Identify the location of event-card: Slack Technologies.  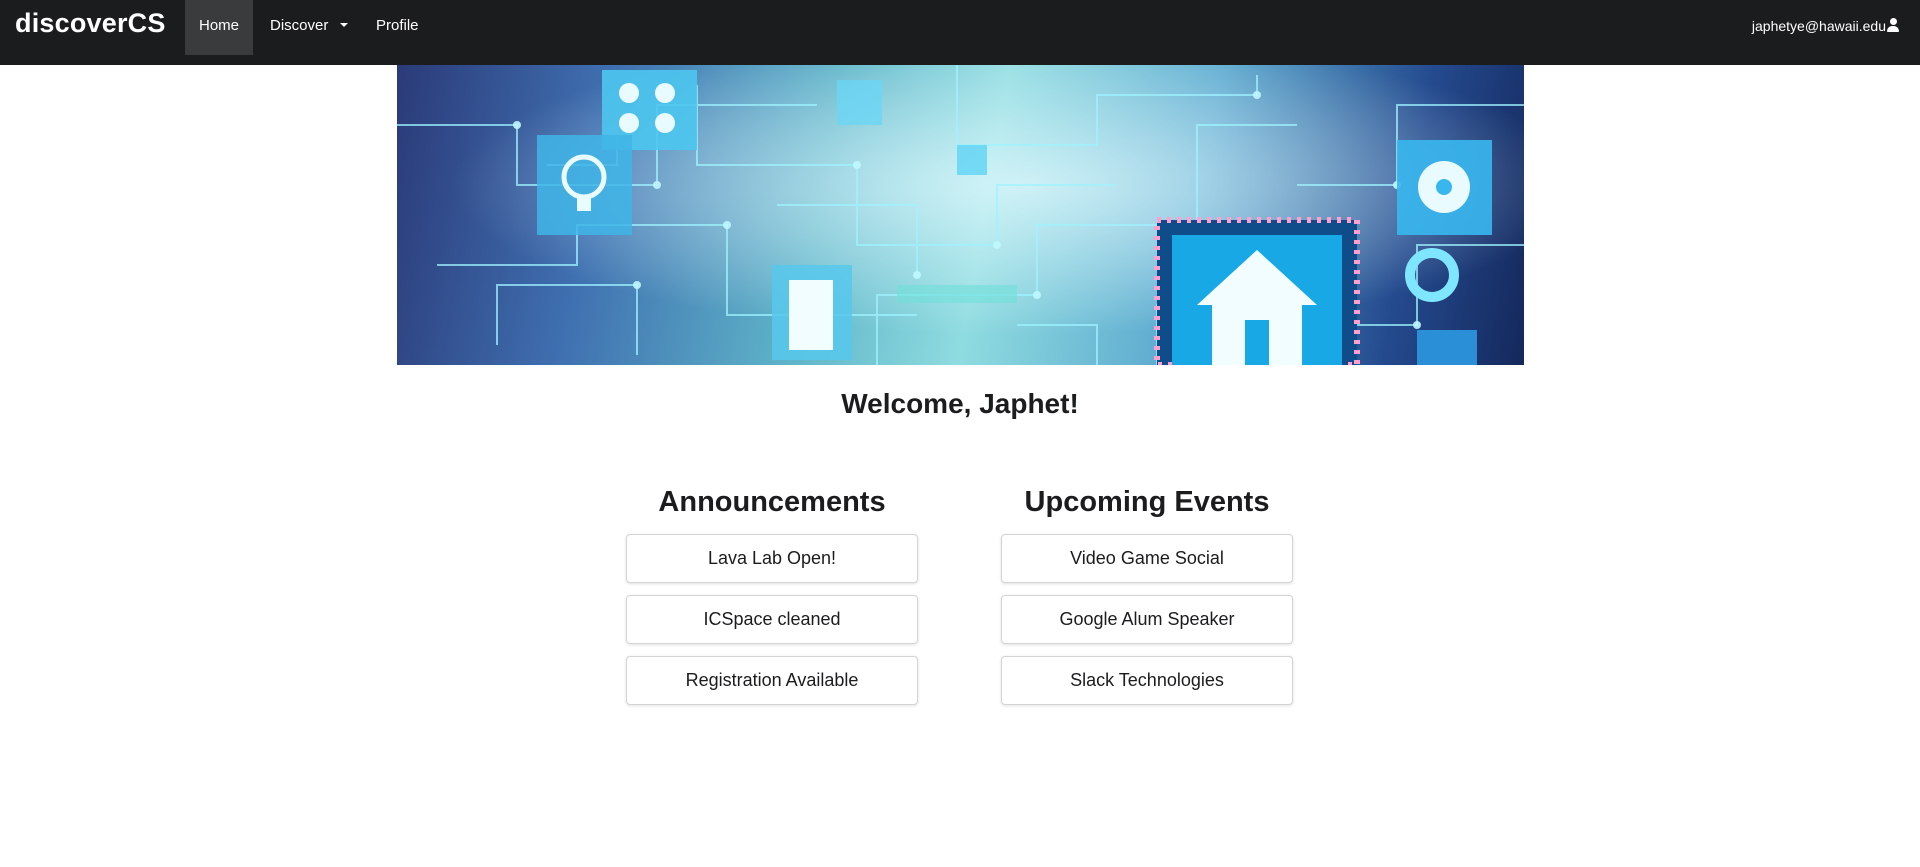
(1147, 680).